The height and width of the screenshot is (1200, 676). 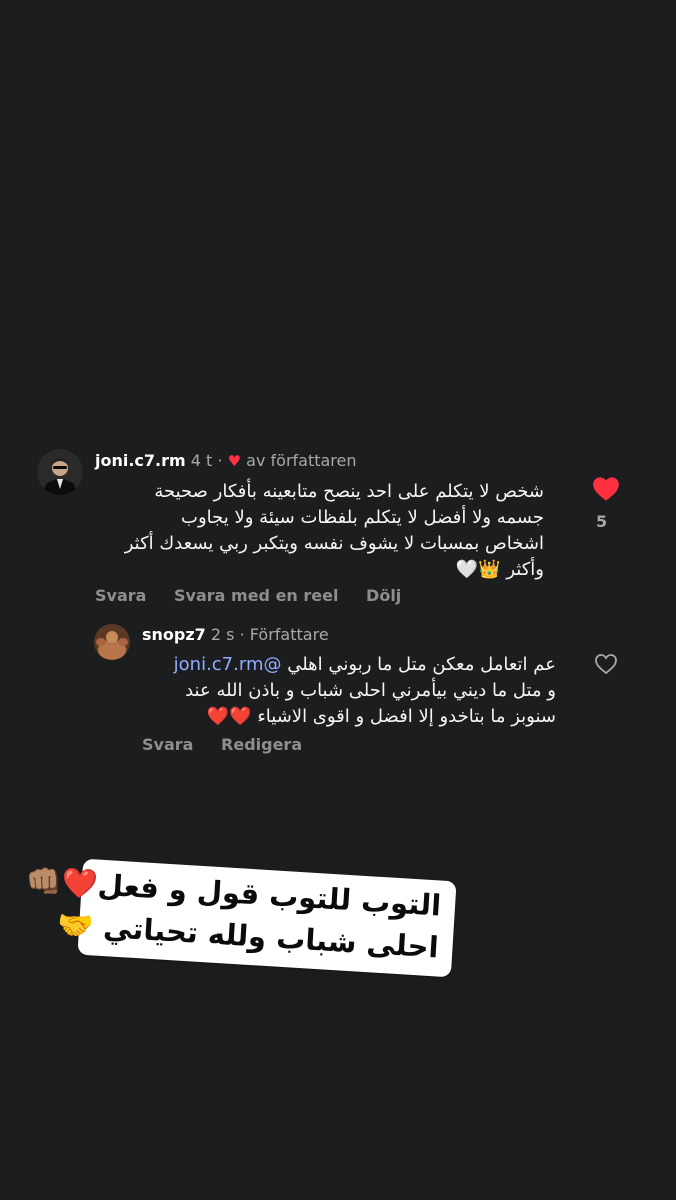 What do you see at coordinates (60, 472) in the screenshot?
I see `joni-avatar` at bounding box center [60, 472].